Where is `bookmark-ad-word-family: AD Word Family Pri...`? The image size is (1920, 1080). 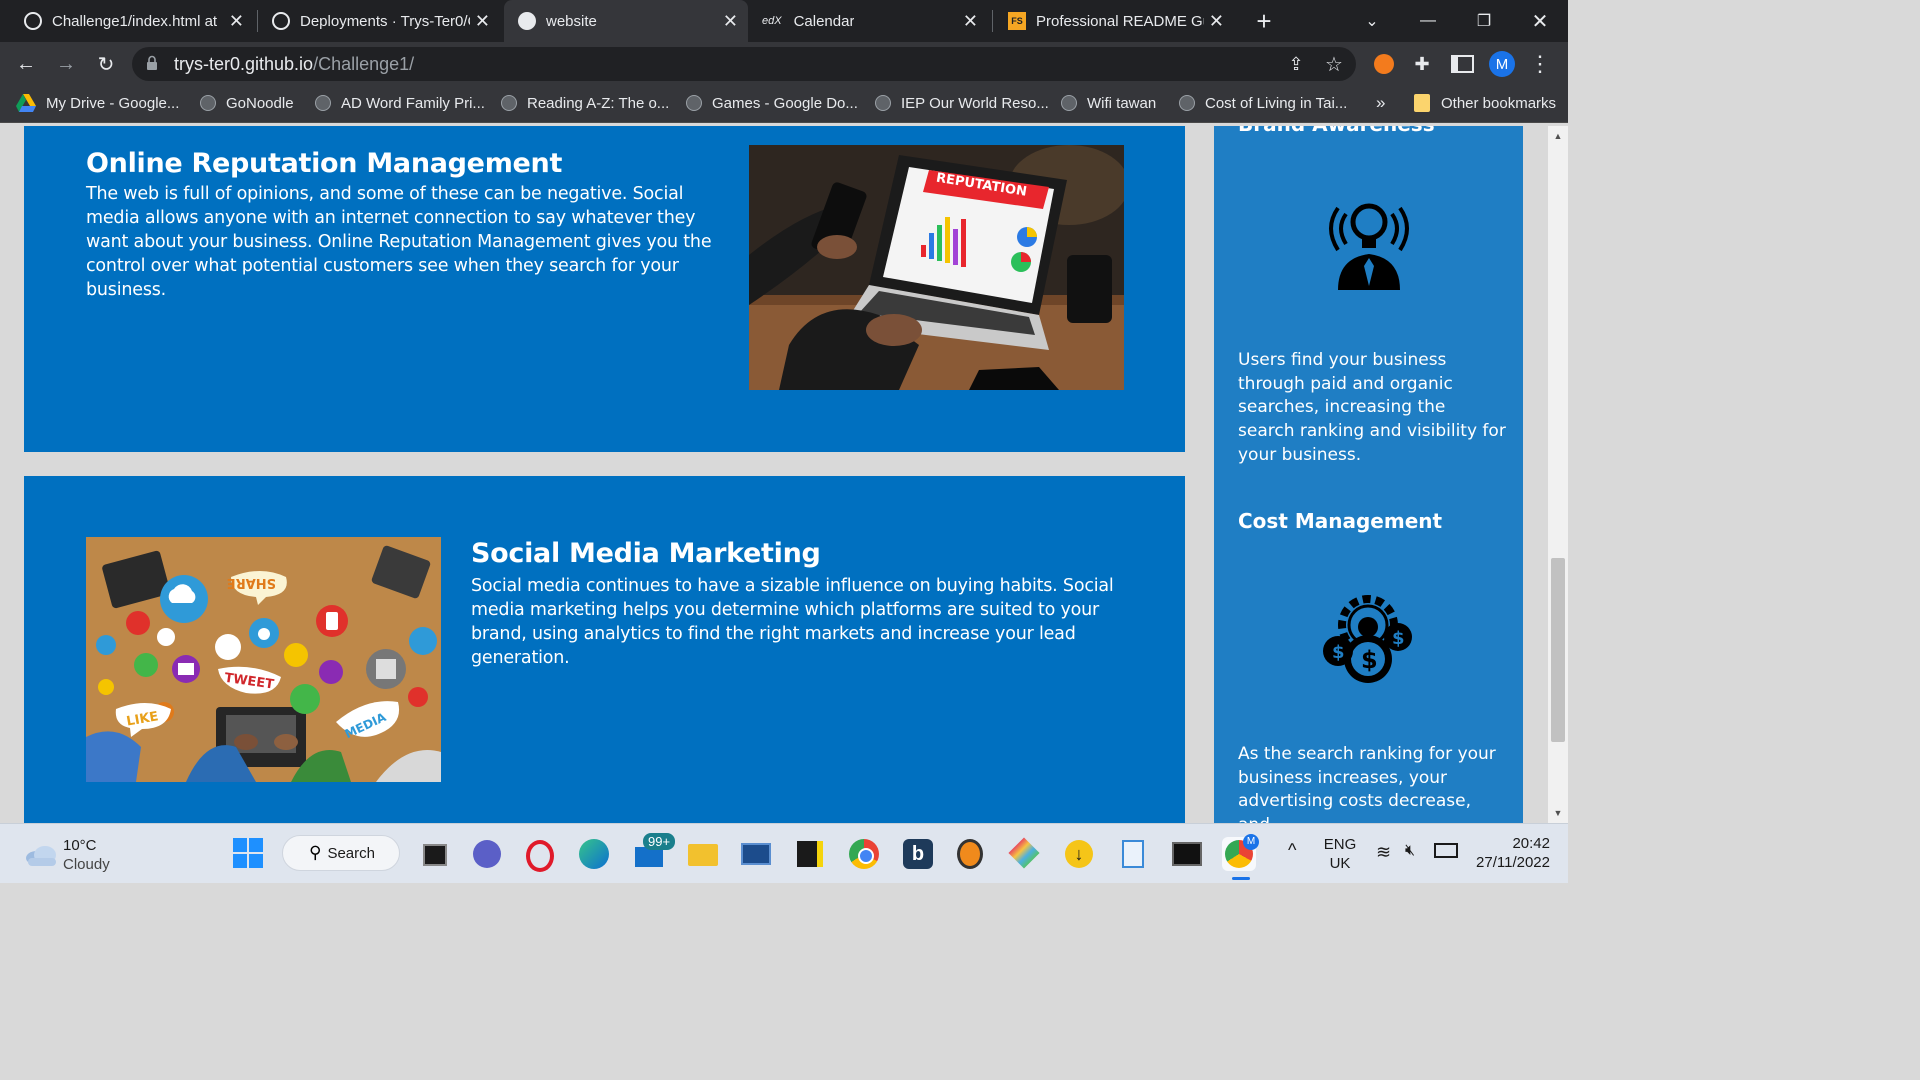 bookmark-ad-word-family: AD Word Family Pri... is located at coordinates (400, 103).